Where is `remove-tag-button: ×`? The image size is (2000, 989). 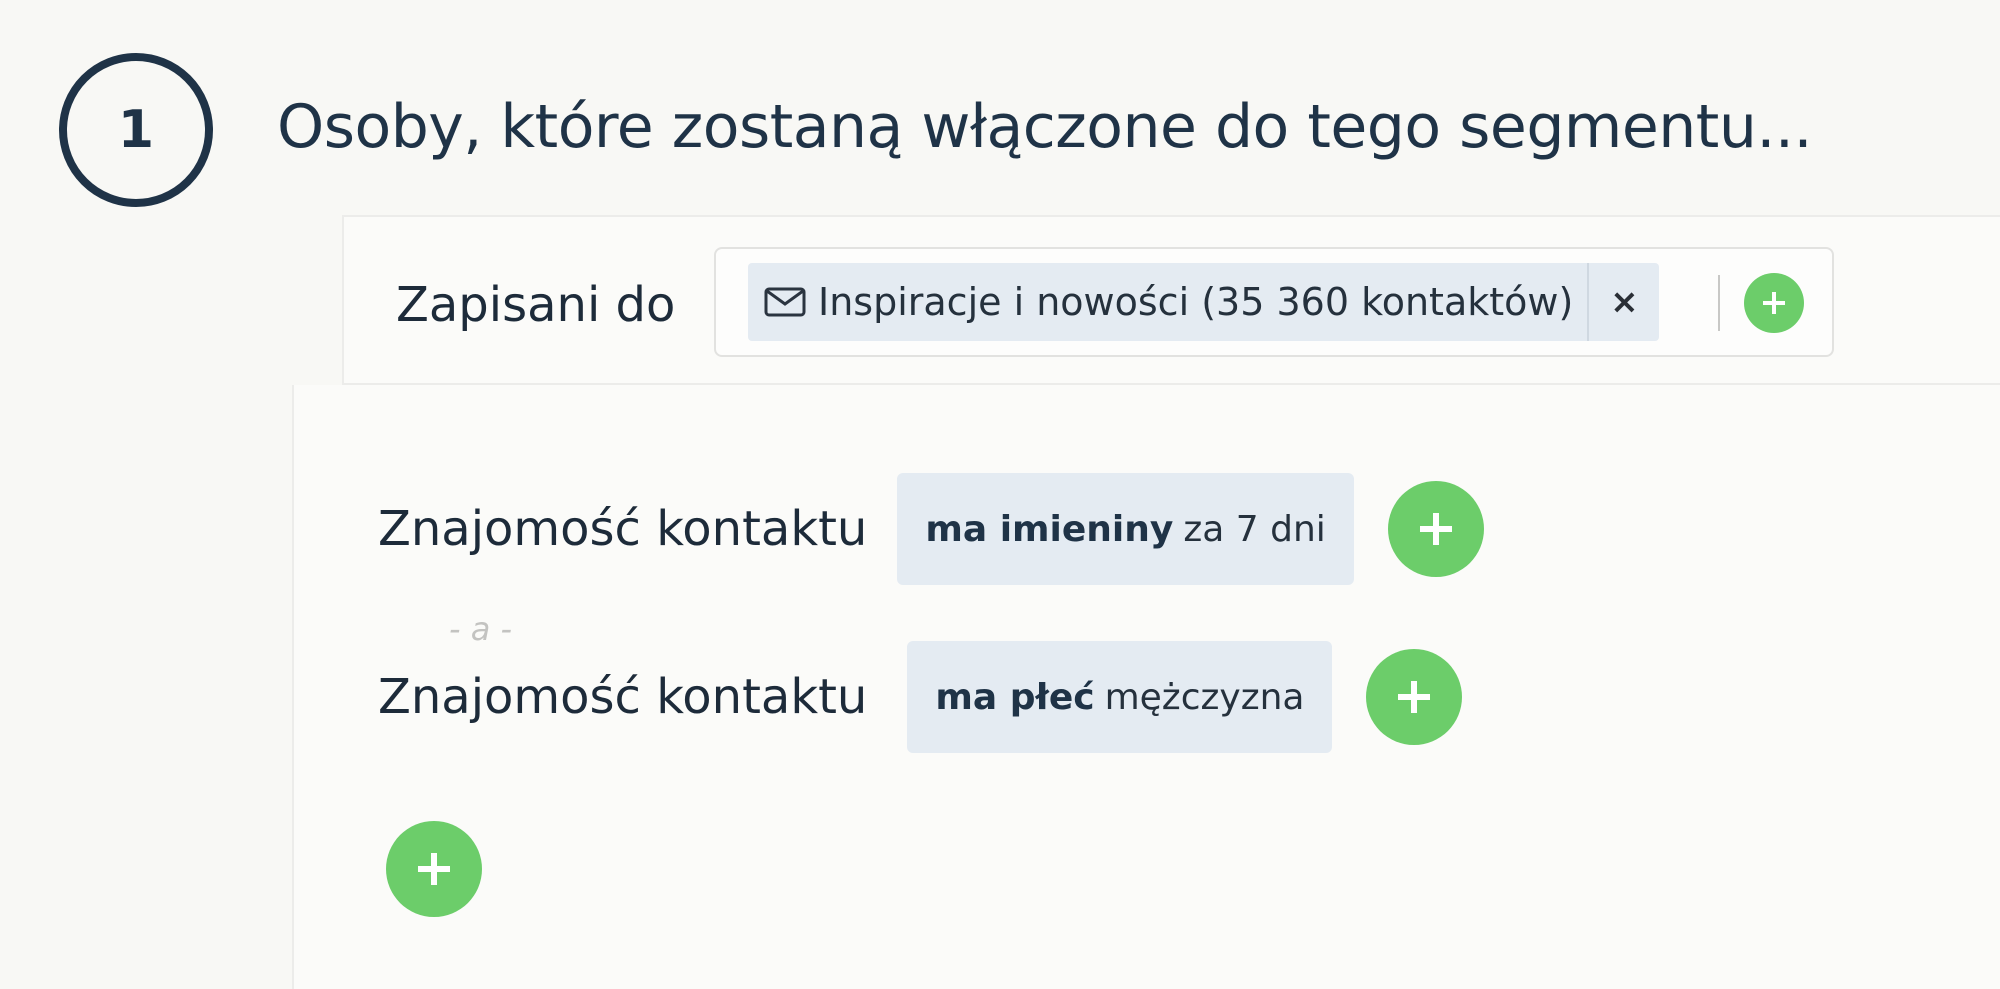 remove-tag-button: × is located at coordinates (1623, 302).